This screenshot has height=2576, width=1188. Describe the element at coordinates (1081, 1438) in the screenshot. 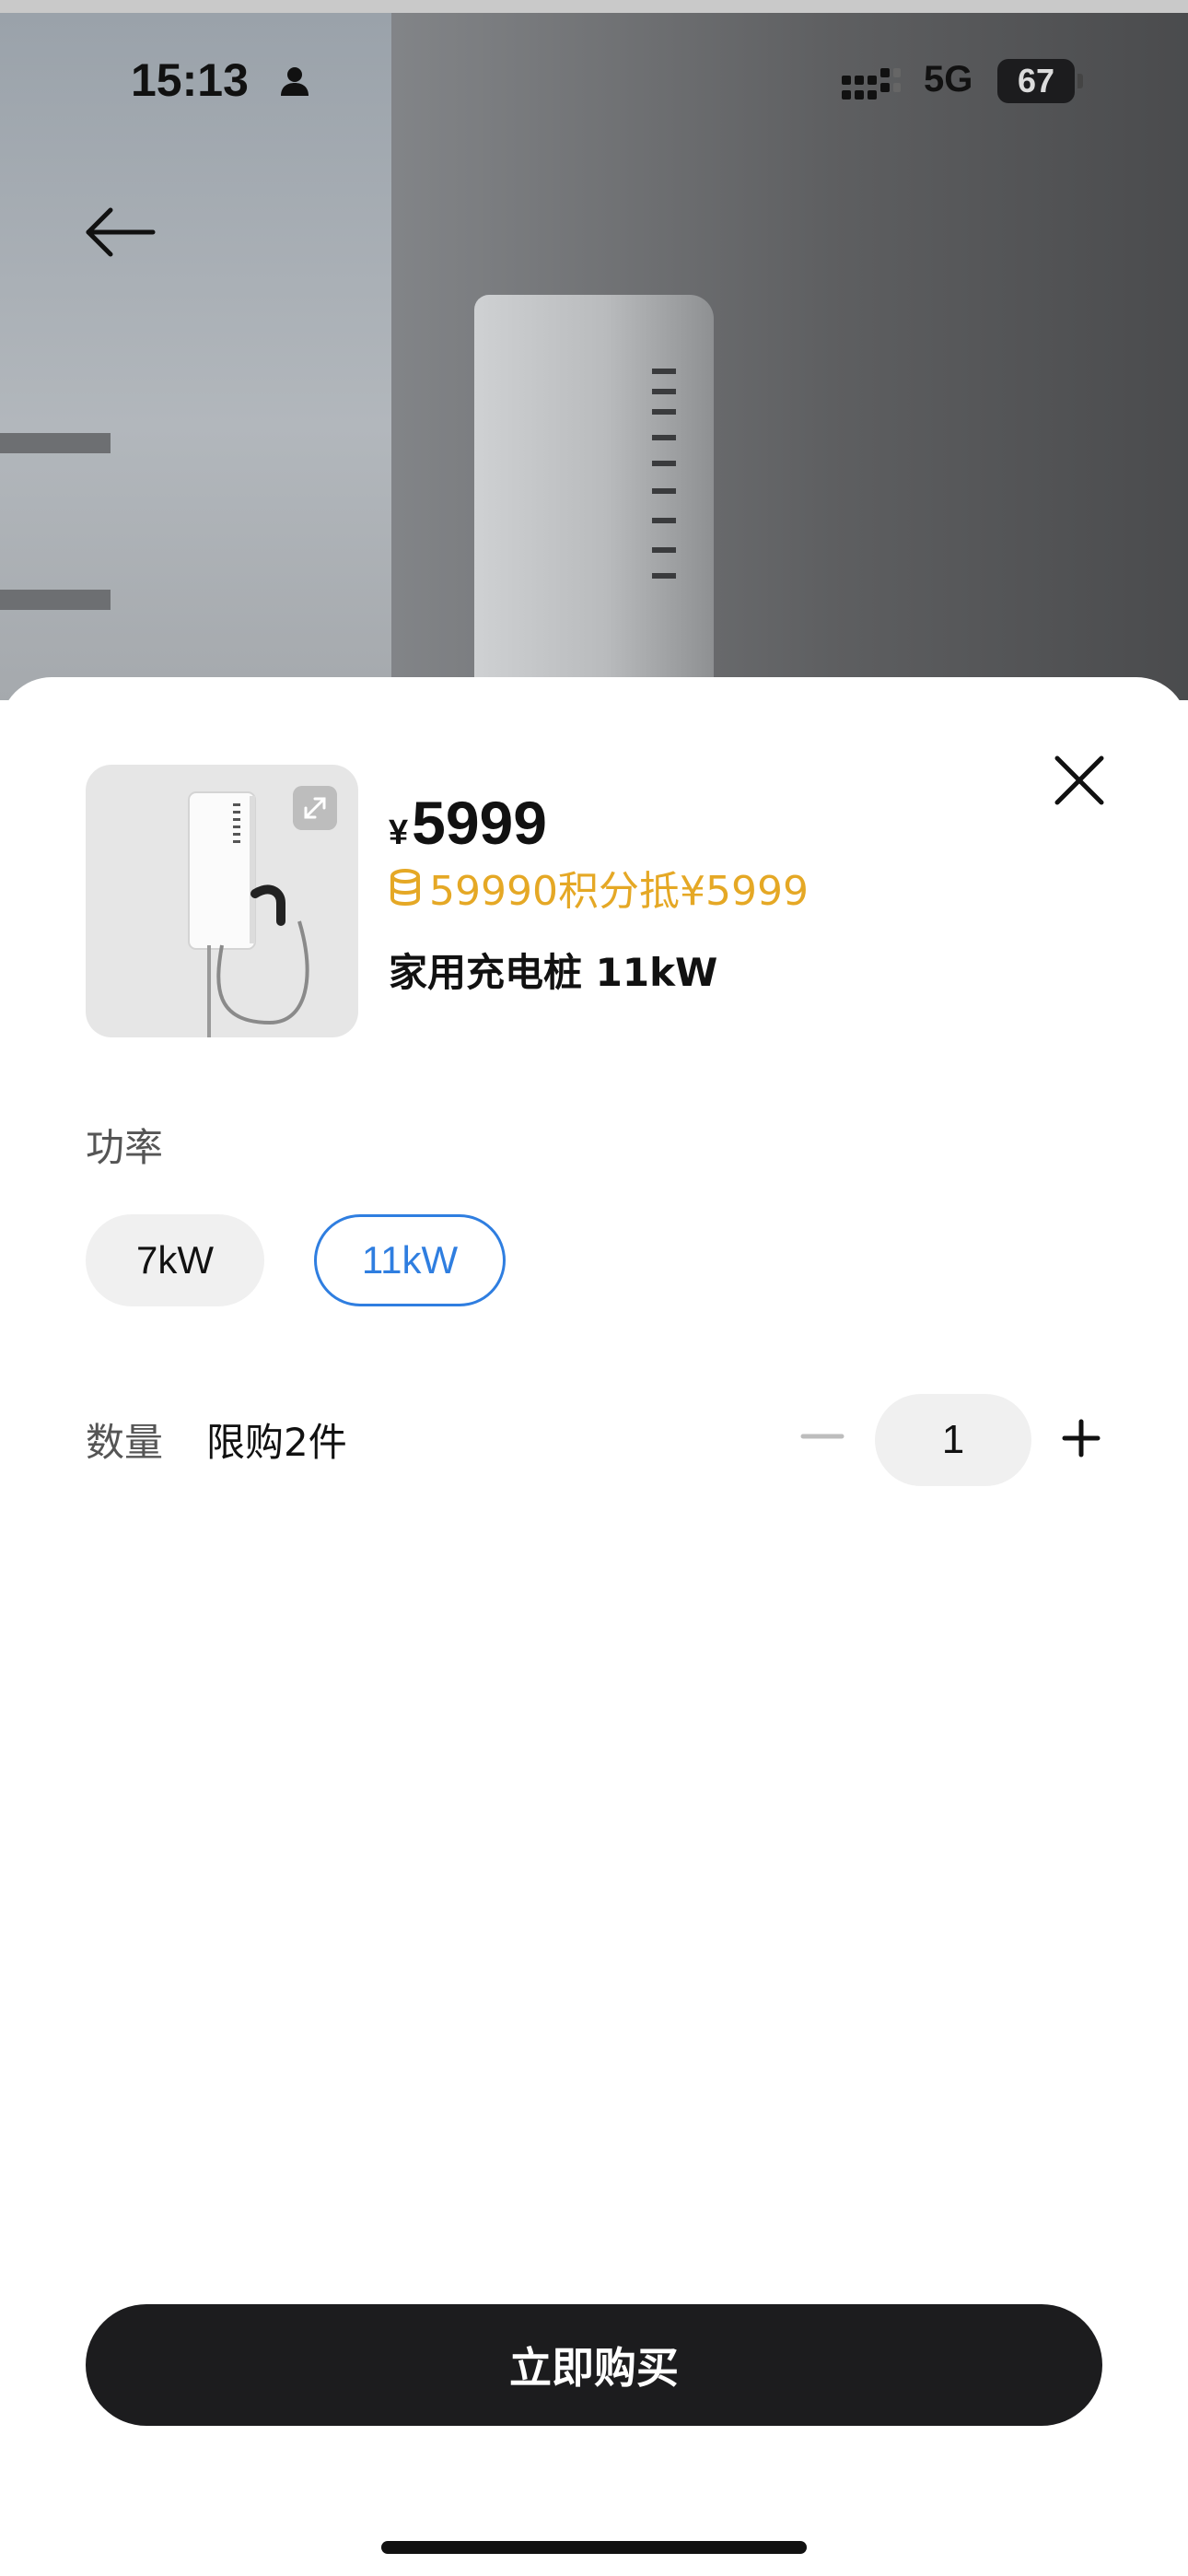

I see `plus-icon` at that location.